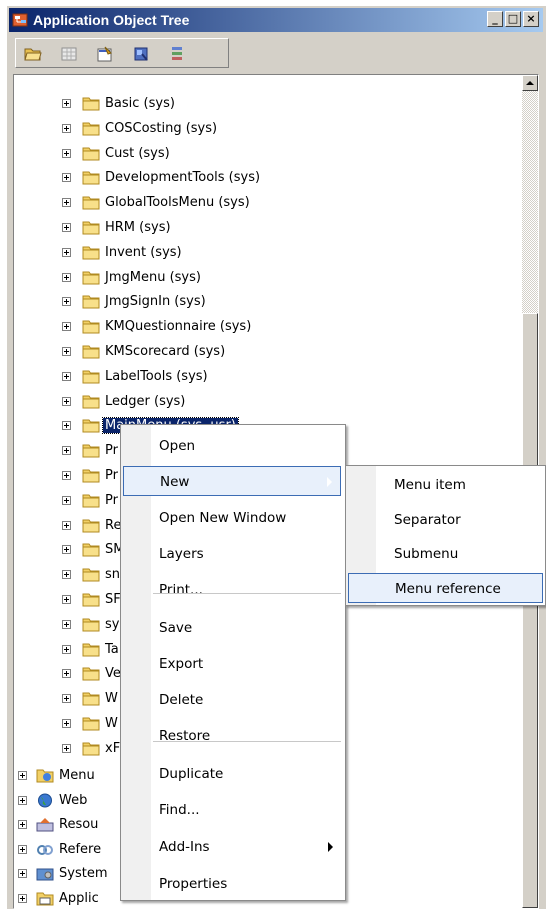  Describe the element at coordinates (232, 446) in the screenshot. I see `context-menu-item-open: Open` at that location.